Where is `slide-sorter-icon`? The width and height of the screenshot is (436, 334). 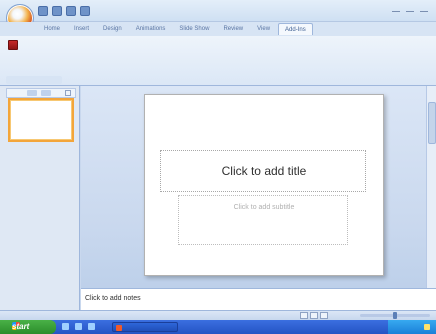 slide-sorter-icon is located at coordinates (314, 315).